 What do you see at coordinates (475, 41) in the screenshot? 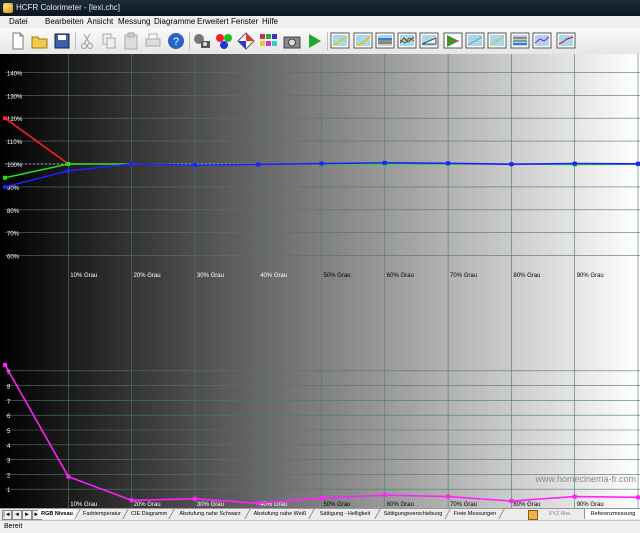
I see `near-black-chart-icon` at bounding box center [475, 41].